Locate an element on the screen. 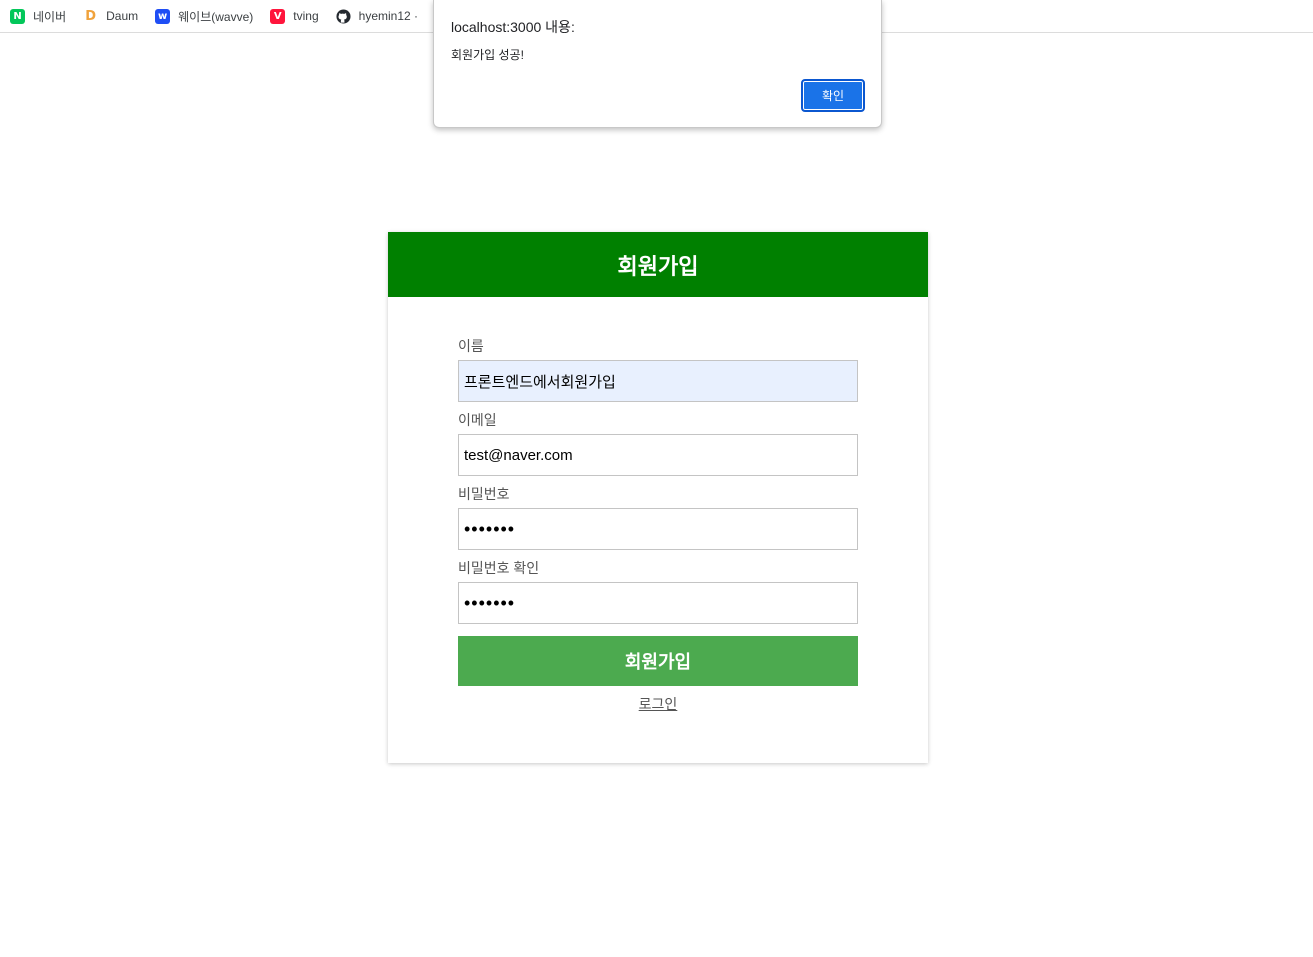 The width and height of the screenshot is (1313, 957). signup-title: 회원가입 is located at coordinates (658, 266).